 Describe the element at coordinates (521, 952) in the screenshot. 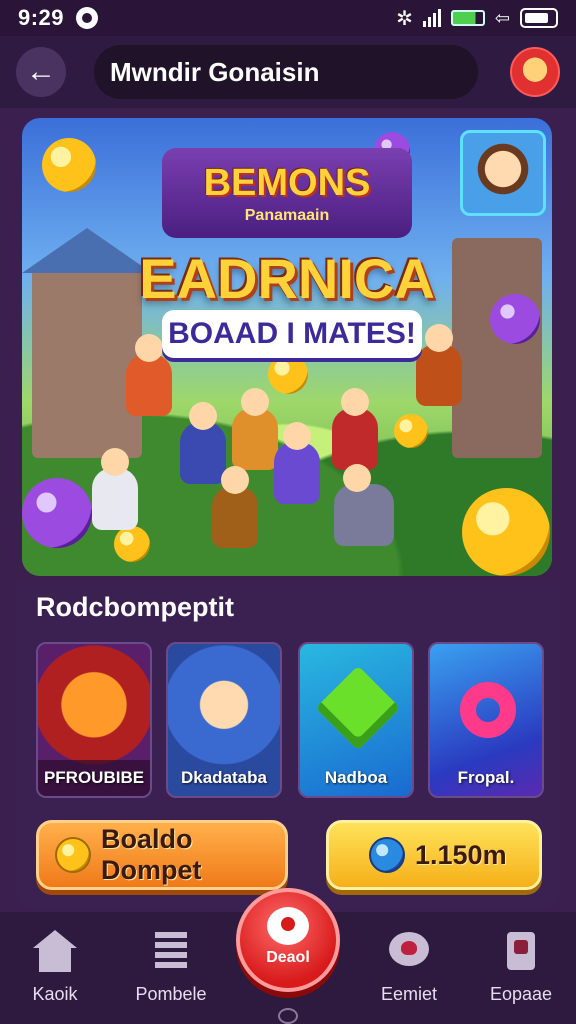

I see `card-icon` at that location.